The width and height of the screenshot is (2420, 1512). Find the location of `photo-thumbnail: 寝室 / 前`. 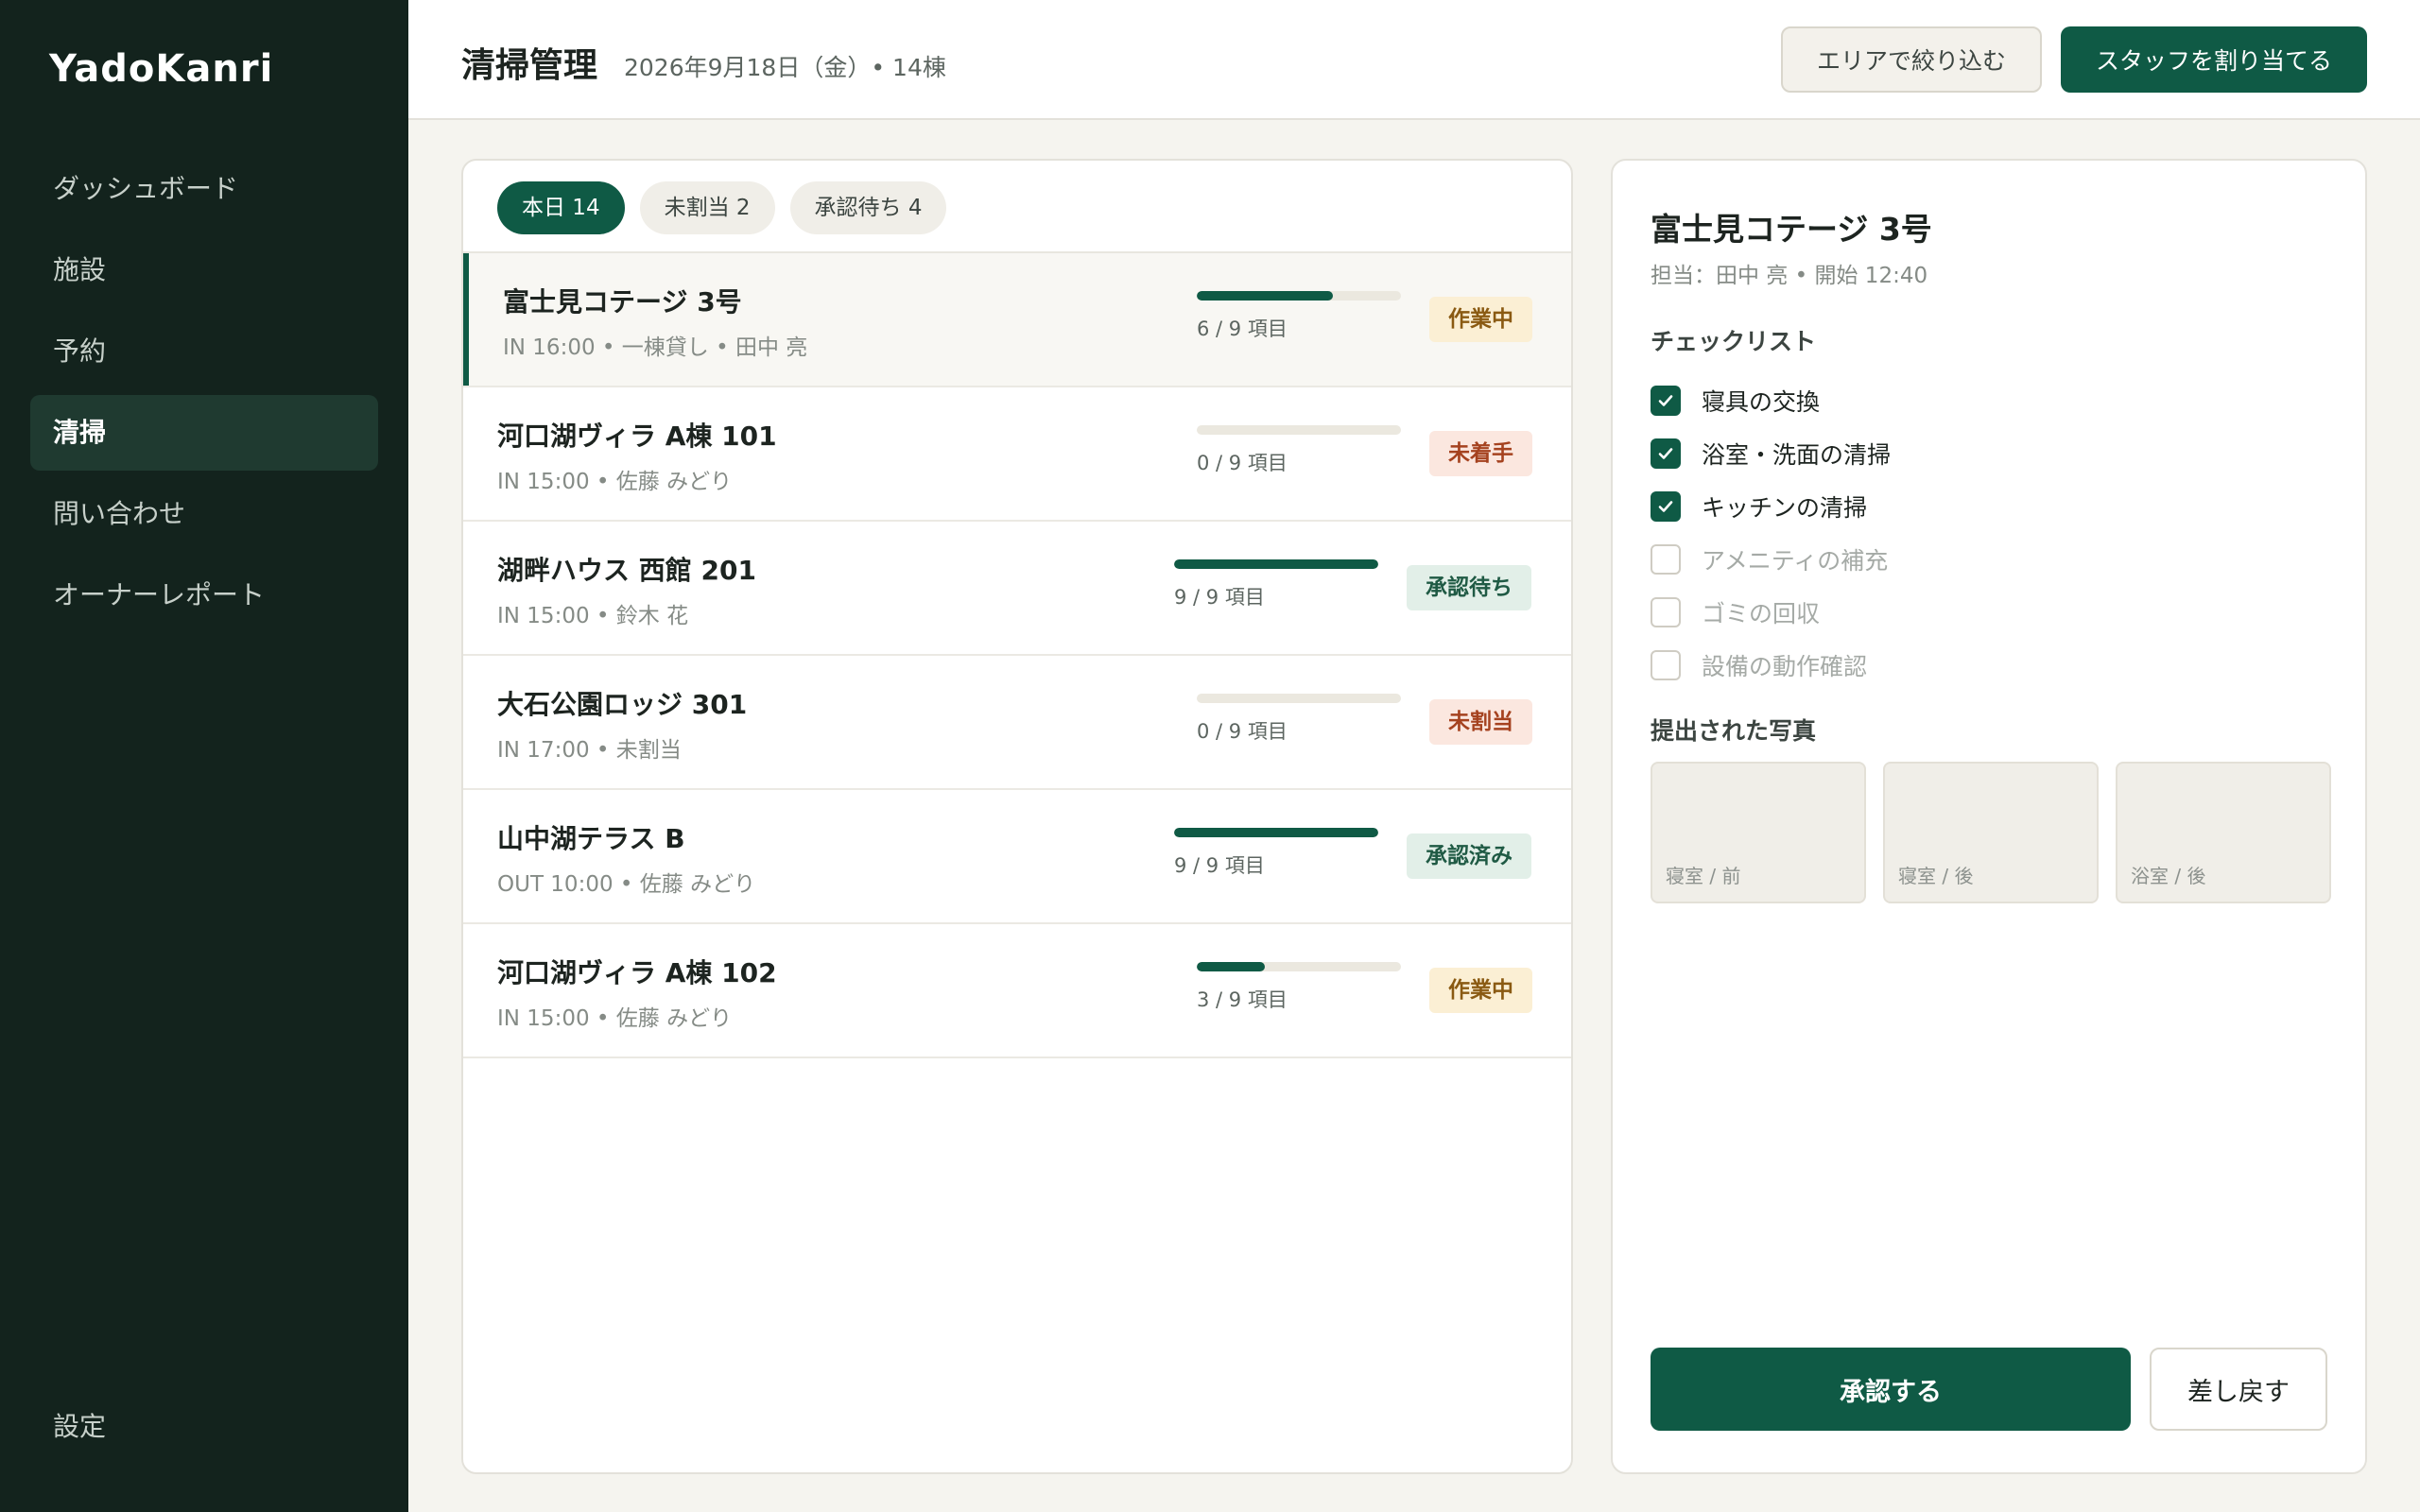

photo-thumbnail: 寝室 / 前 is located at coordinates (1758, 832).